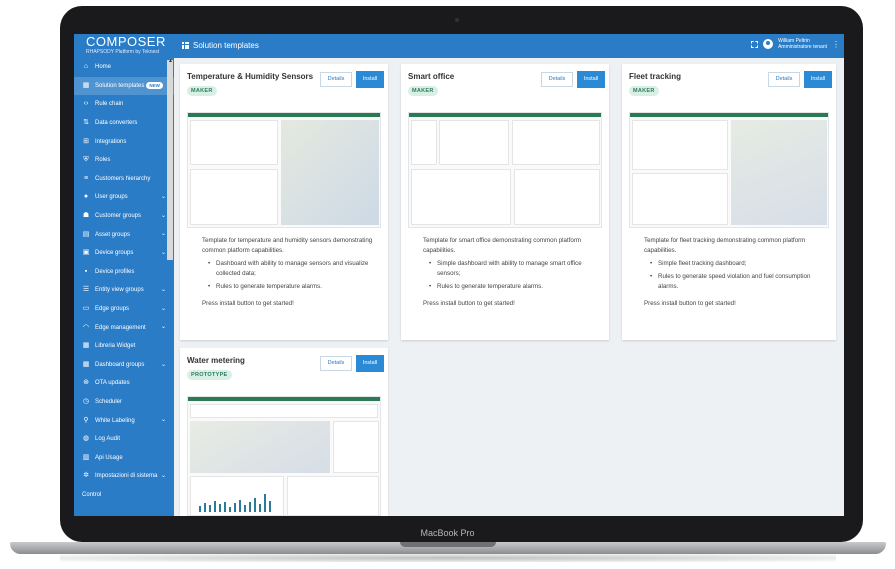 This screenshot has height=569, width=895. Describe the element at coordinates (103, 67) in the screenshot. I see `sidebar-item-label: Home` at that location.